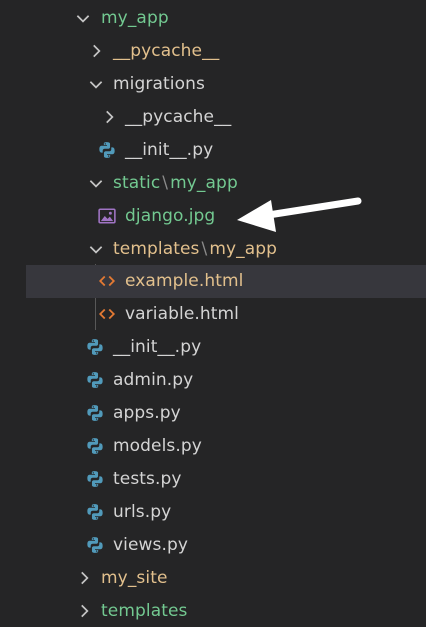 Image resolution: width=426 pixels, height=627 pixels. What do you see at coordinates (153, 379) in the screenshot?
I see `tree-item-label: admin.py` at bounding box center [153, 379].